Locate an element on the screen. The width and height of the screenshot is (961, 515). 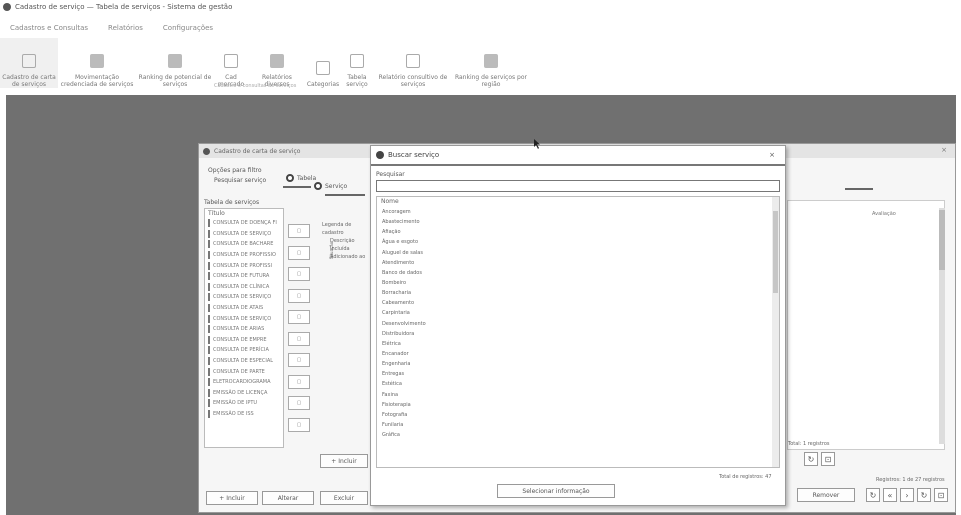
list-scrollbar is located at coordinates (775, 332).